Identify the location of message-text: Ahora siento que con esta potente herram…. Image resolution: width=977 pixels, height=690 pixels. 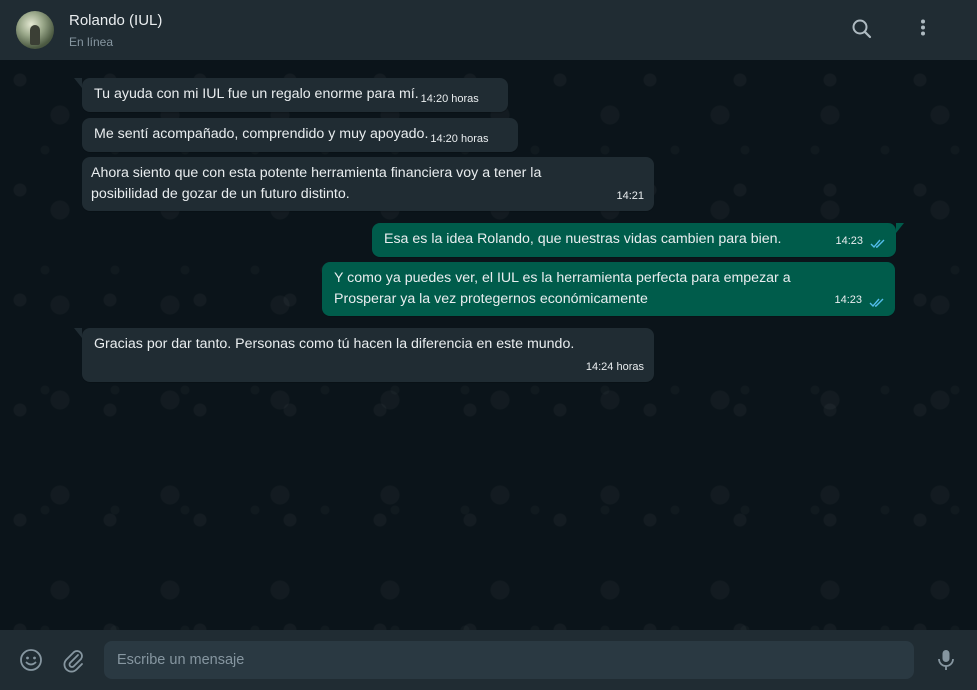
(316, 183).